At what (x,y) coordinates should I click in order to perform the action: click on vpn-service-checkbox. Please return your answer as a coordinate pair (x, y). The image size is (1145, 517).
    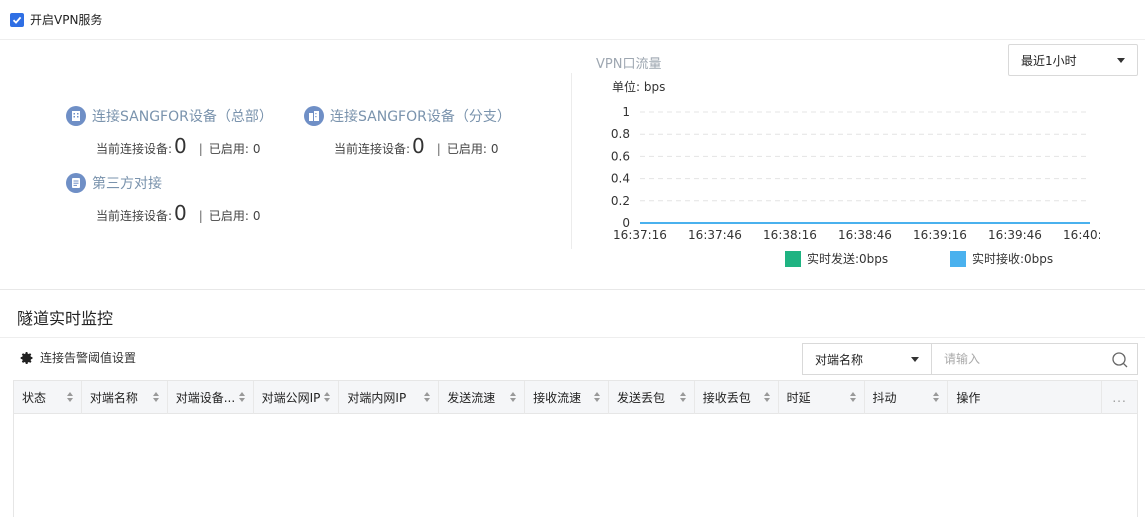
    Looking at the image, I should click on (17, 19).